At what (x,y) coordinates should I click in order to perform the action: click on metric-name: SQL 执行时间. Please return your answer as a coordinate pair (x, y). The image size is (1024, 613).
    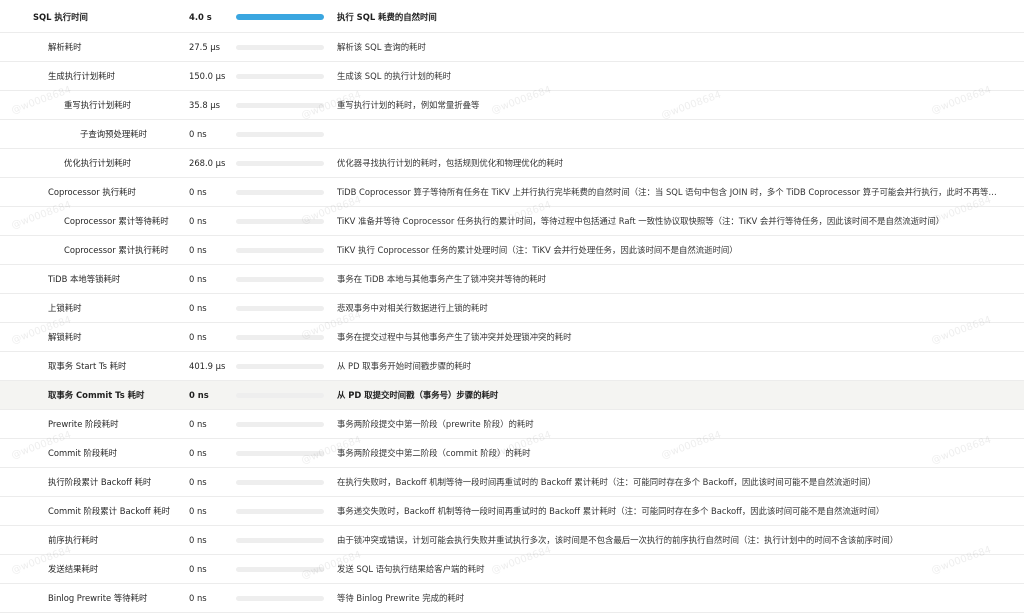
    Looking at the image, I should click on (60, 17).